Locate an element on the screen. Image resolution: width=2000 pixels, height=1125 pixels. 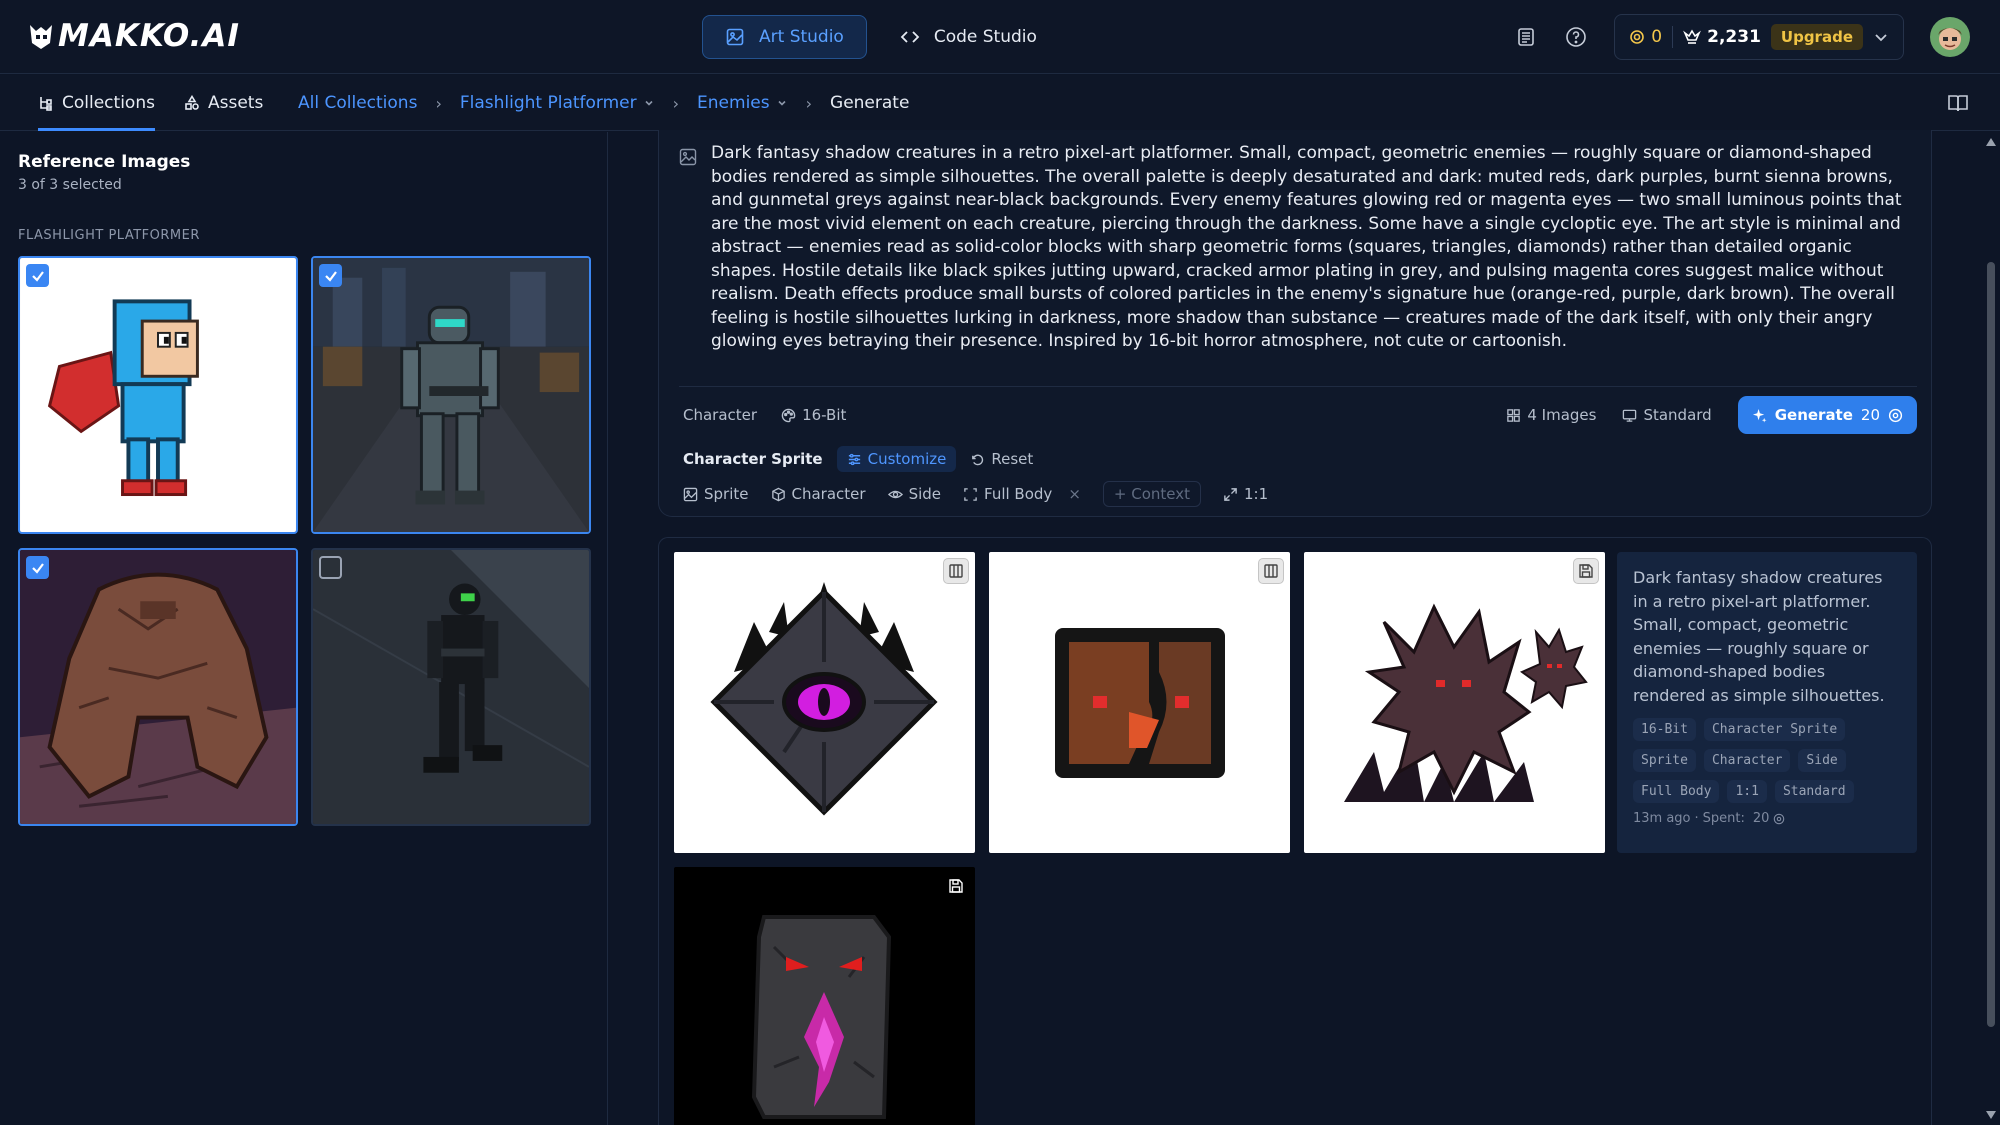
shapes-icon is located at coordinates (192, 102).